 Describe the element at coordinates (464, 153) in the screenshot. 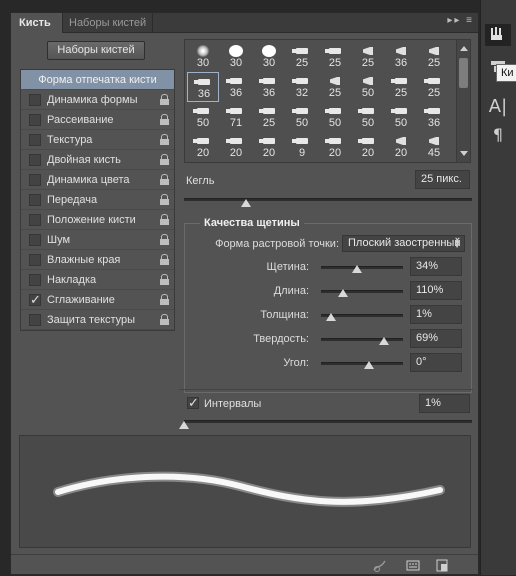

I see `scroll-down-icon` at that location.